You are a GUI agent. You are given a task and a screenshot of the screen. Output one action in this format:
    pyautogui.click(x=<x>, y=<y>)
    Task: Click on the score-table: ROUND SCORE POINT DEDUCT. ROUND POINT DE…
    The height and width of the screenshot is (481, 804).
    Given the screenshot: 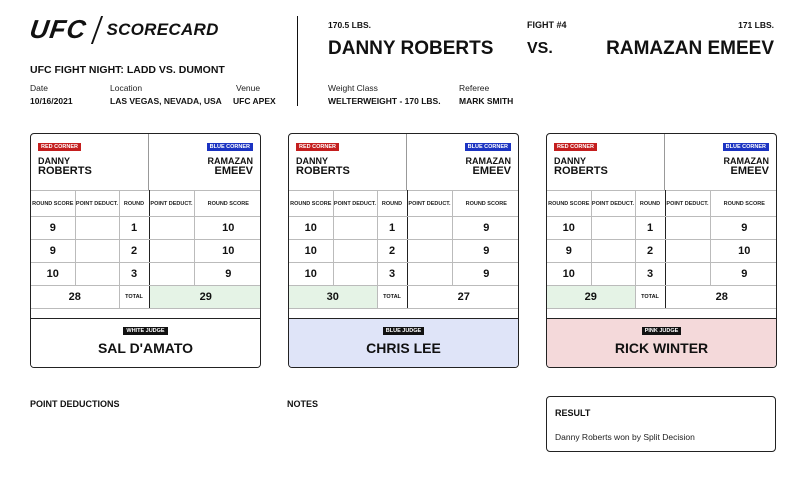 What is the action you would take?
    pyautogui.click(x=145, y=249)
    